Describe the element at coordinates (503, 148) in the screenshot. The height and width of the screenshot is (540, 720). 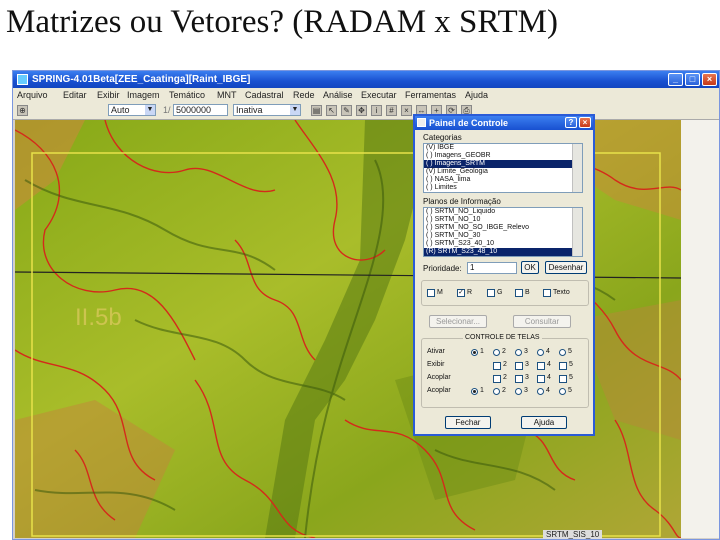
I see `category-item: (V) IBGE` at that location.